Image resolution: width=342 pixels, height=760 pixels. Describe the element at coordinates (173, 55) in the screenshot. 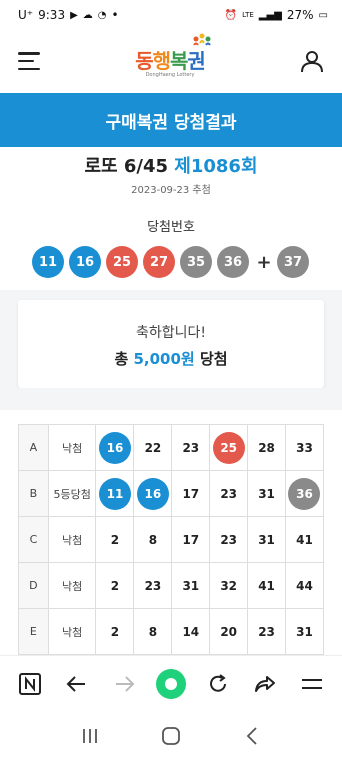

I see `app-logo: 동행복권 DongHaeng Lottery` at that location.